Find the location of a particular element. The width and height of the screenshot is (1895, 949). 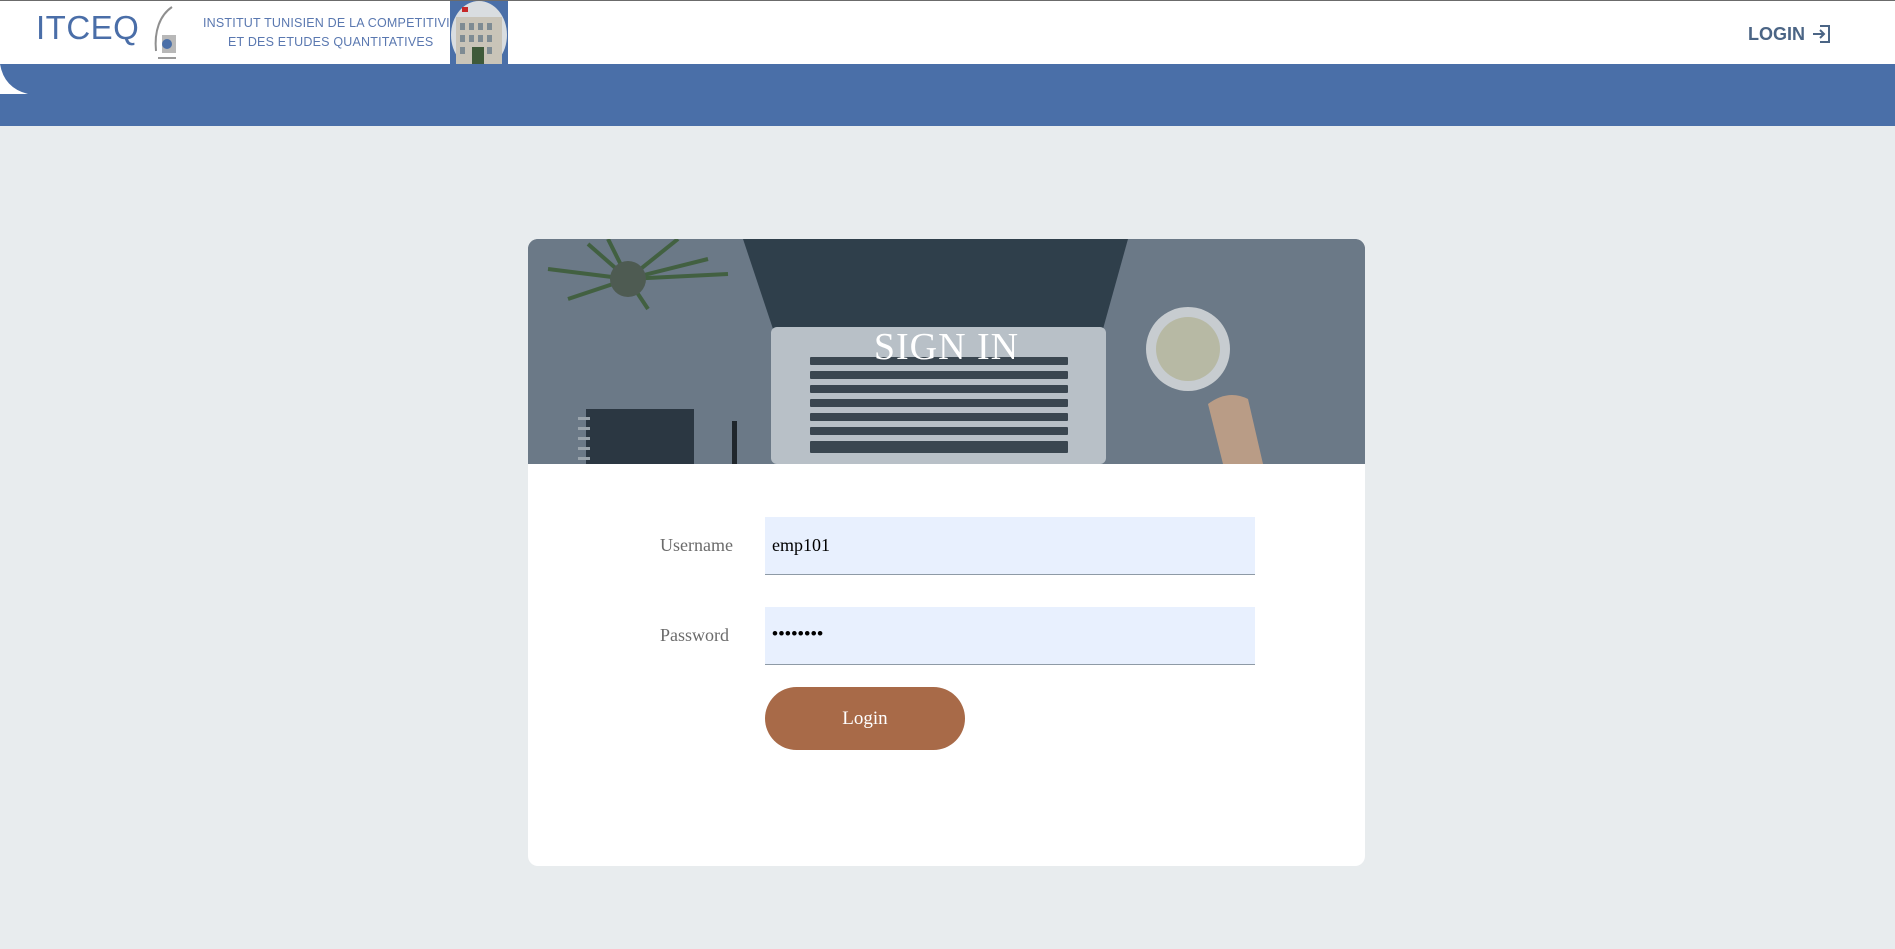

institute-name-line1: INSTITUT TUNISIEN DE LA COMPETITIVITE is located at coordinates (335, 23).